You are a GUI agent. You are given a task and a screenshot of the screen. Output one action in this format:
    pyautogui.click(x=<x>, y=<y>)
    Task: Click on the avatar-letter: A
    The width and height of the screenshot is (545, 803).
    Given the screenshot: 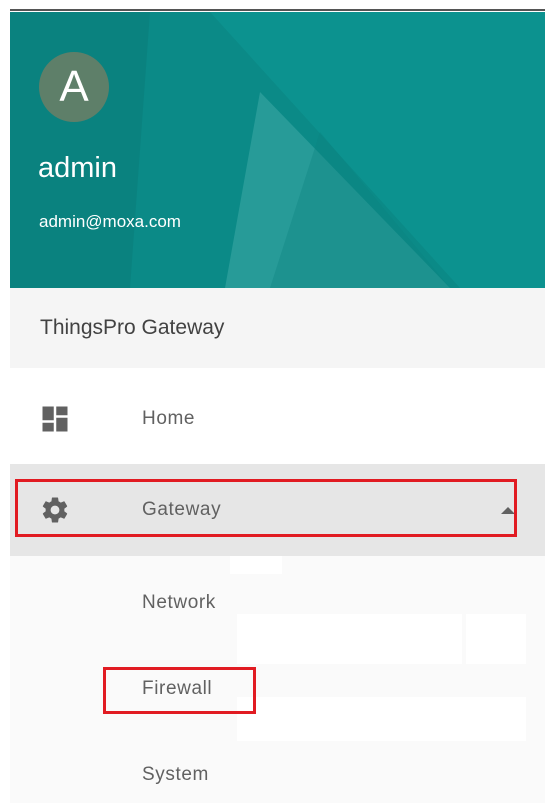 What is the action you would take?
    pyautogui.click(x=74, y=86)
    